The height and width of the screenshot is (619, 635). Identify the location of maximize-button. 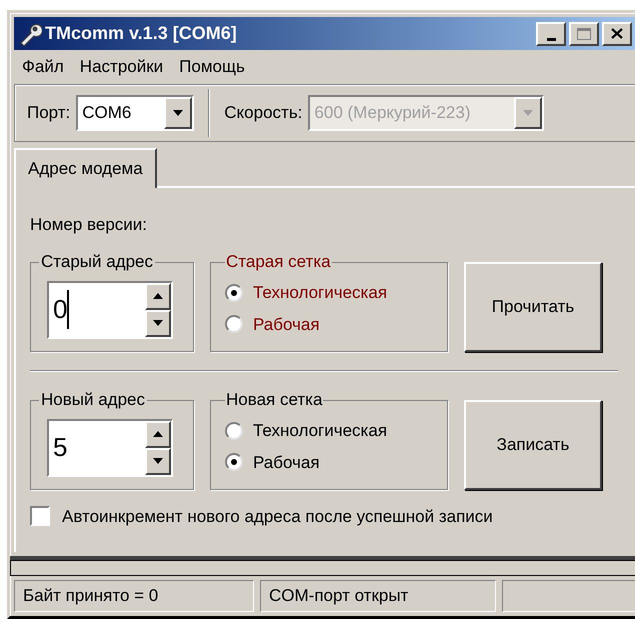
(584, 34).